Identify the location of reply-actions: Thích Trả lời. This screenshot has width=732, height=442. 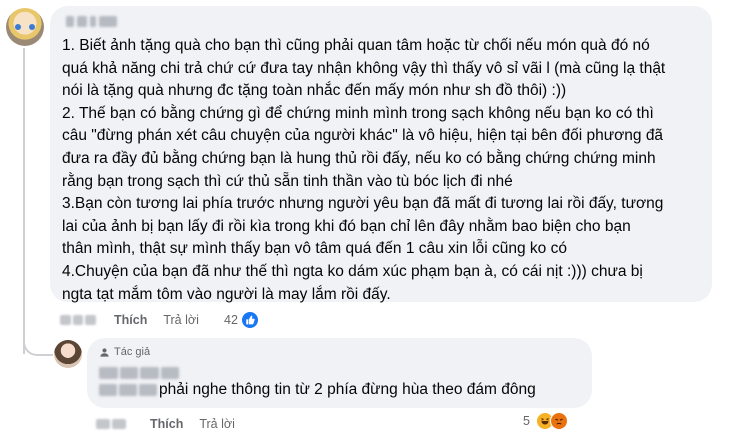
(173, 424).